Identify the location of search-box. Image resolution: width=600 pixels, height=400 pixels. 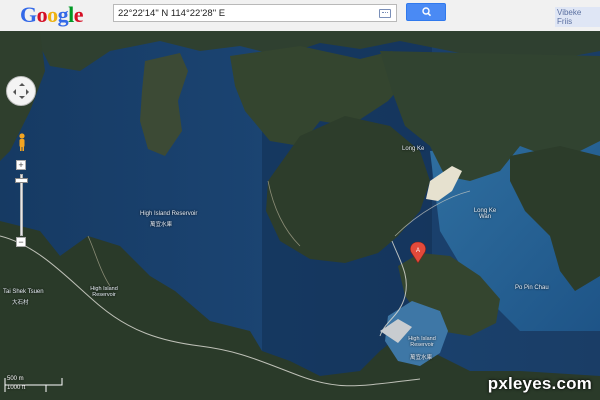
(255, 13).